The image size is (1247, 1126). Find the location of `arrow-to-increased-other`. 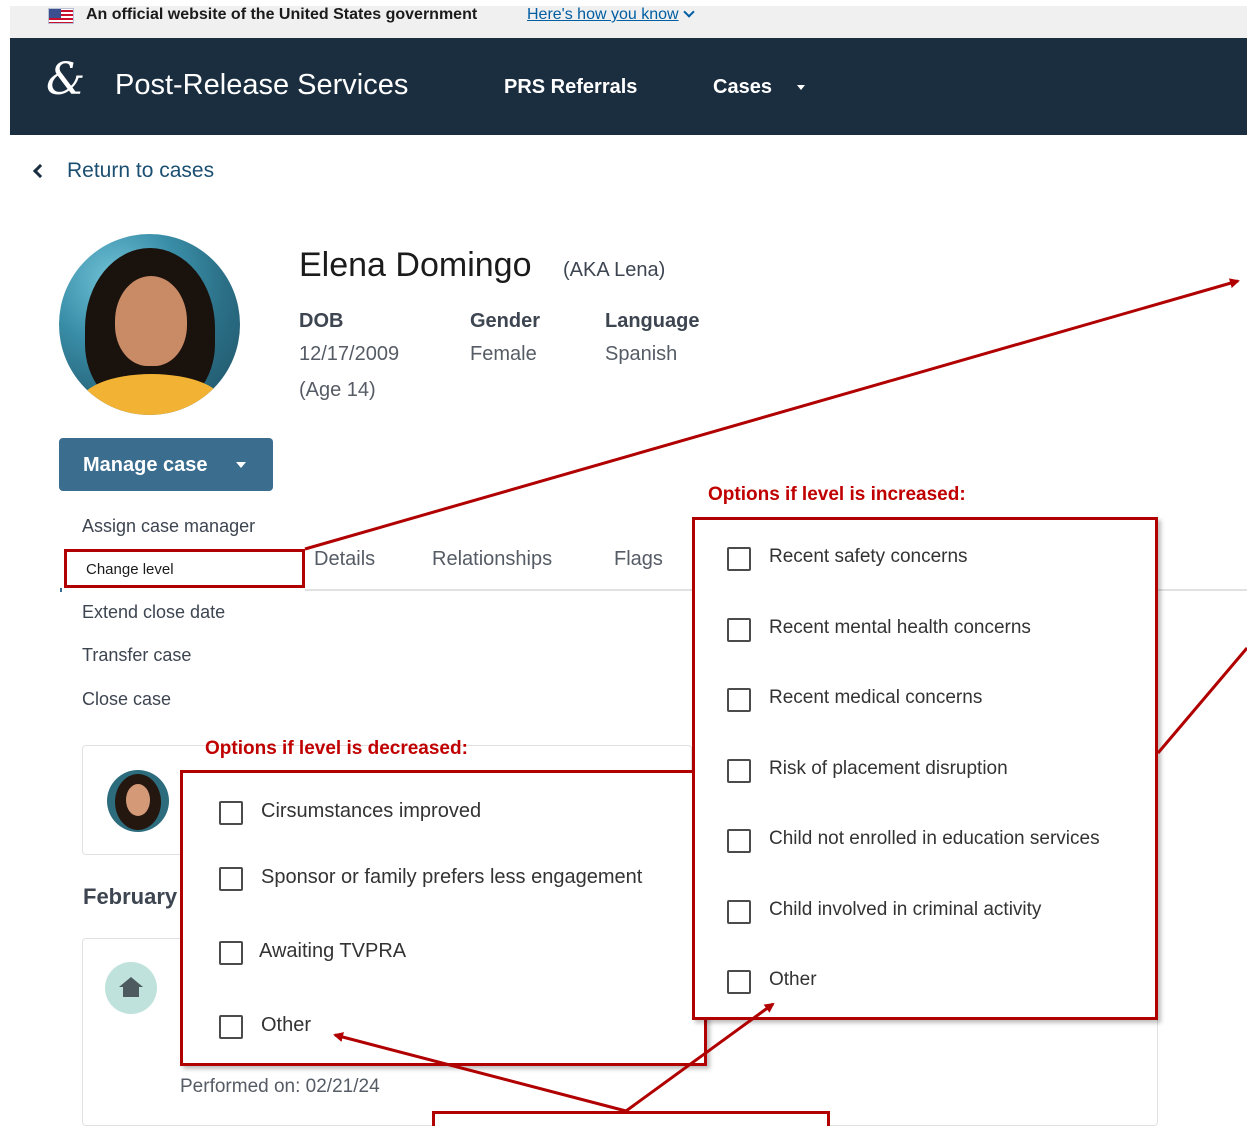

arrow-to-increased-other is located at coordinates (700, 1057).